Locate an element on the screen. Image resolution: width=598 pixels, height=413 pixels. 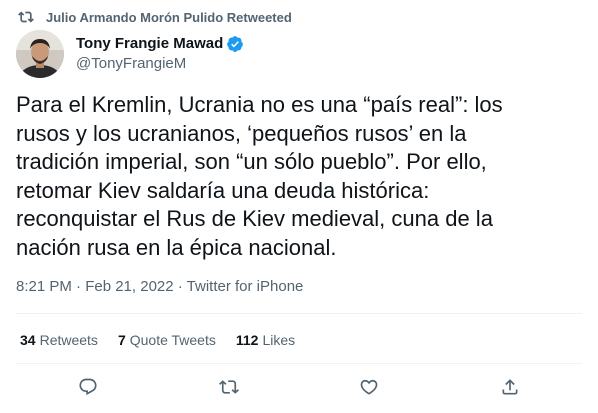
retweets-stat: 34 Retweets is located at coordinates (59, 340).